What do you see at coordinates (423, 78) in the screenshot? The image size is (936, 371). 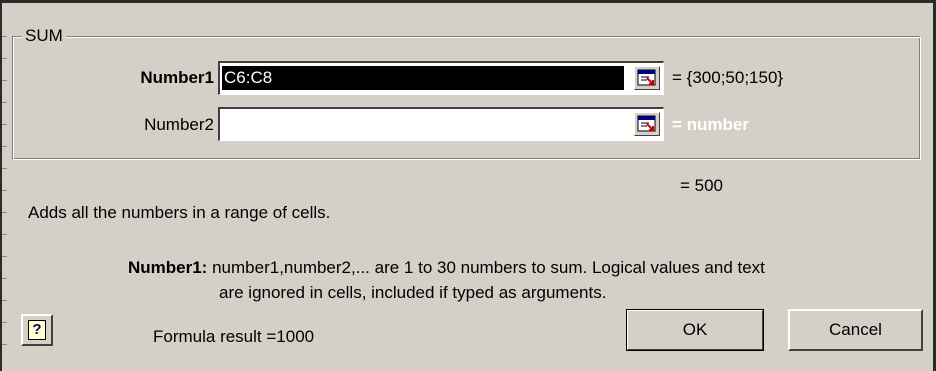 I see `number1-input: C6:C8` at bounding box center [423, 78].